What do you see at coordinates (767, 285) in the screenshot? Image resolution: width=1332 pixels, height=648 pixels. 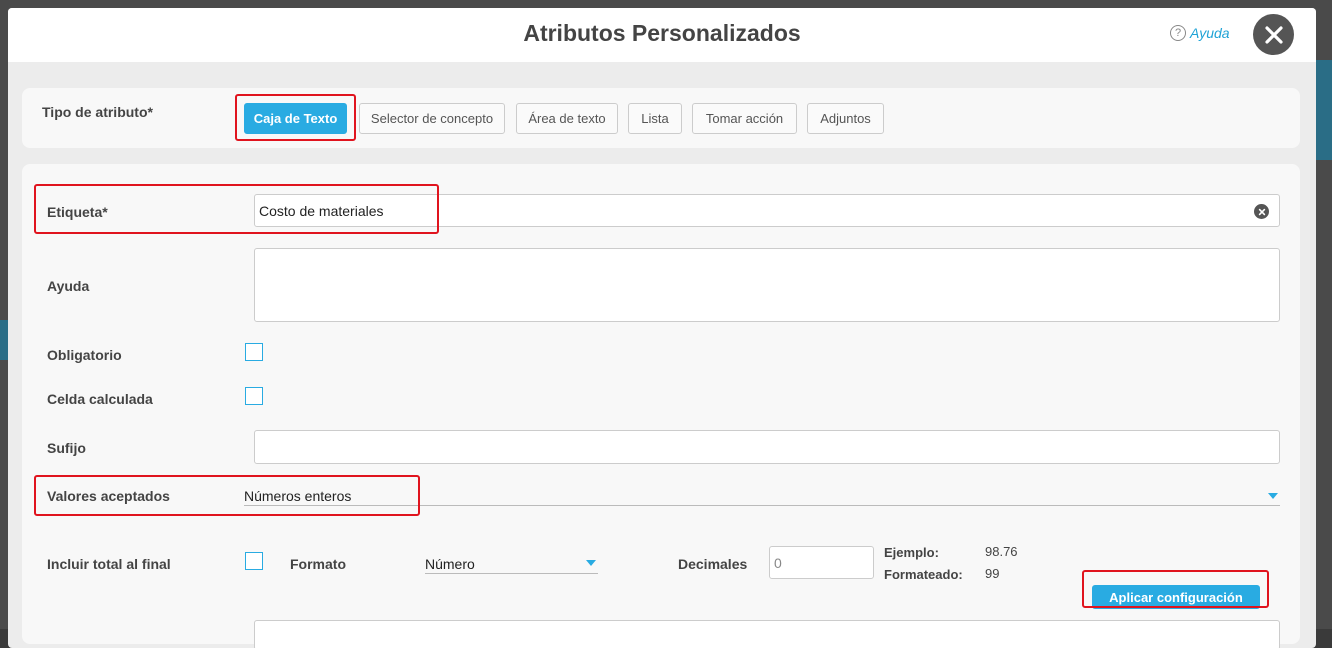 I see `help-textarea` at bounding box center [767, 285].